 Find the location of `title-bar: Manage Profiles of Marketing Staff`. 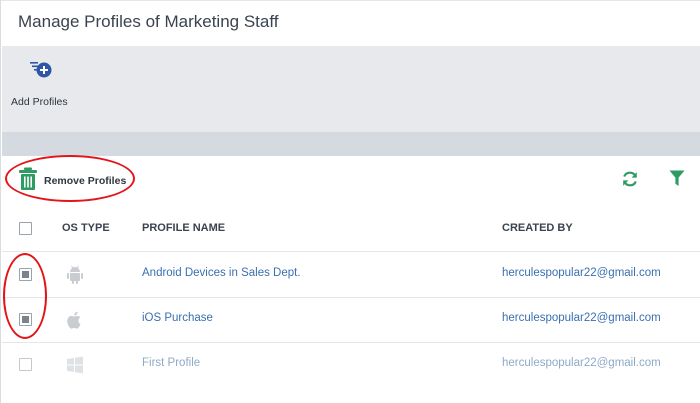

title-bar: Manage Profiles of Marketing Staff is located at coordinates (350, 23).